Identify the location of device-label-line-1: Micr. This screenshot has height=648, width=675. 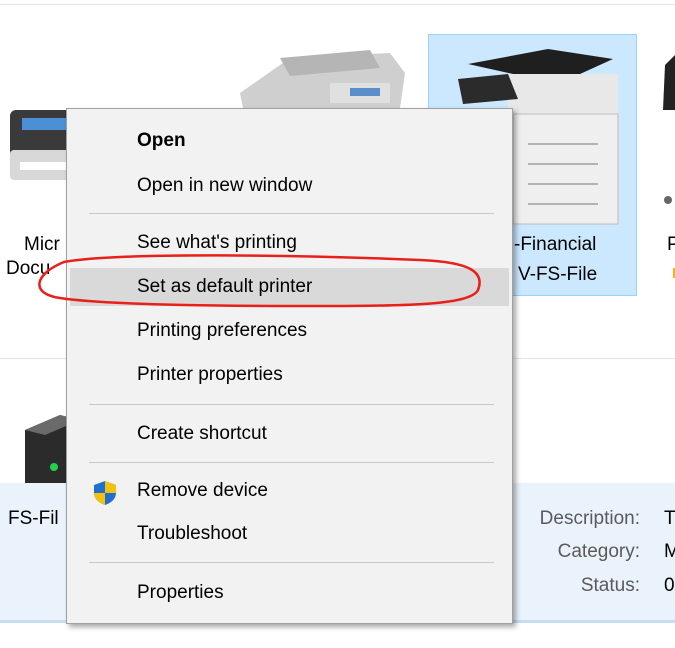
(42, 244).